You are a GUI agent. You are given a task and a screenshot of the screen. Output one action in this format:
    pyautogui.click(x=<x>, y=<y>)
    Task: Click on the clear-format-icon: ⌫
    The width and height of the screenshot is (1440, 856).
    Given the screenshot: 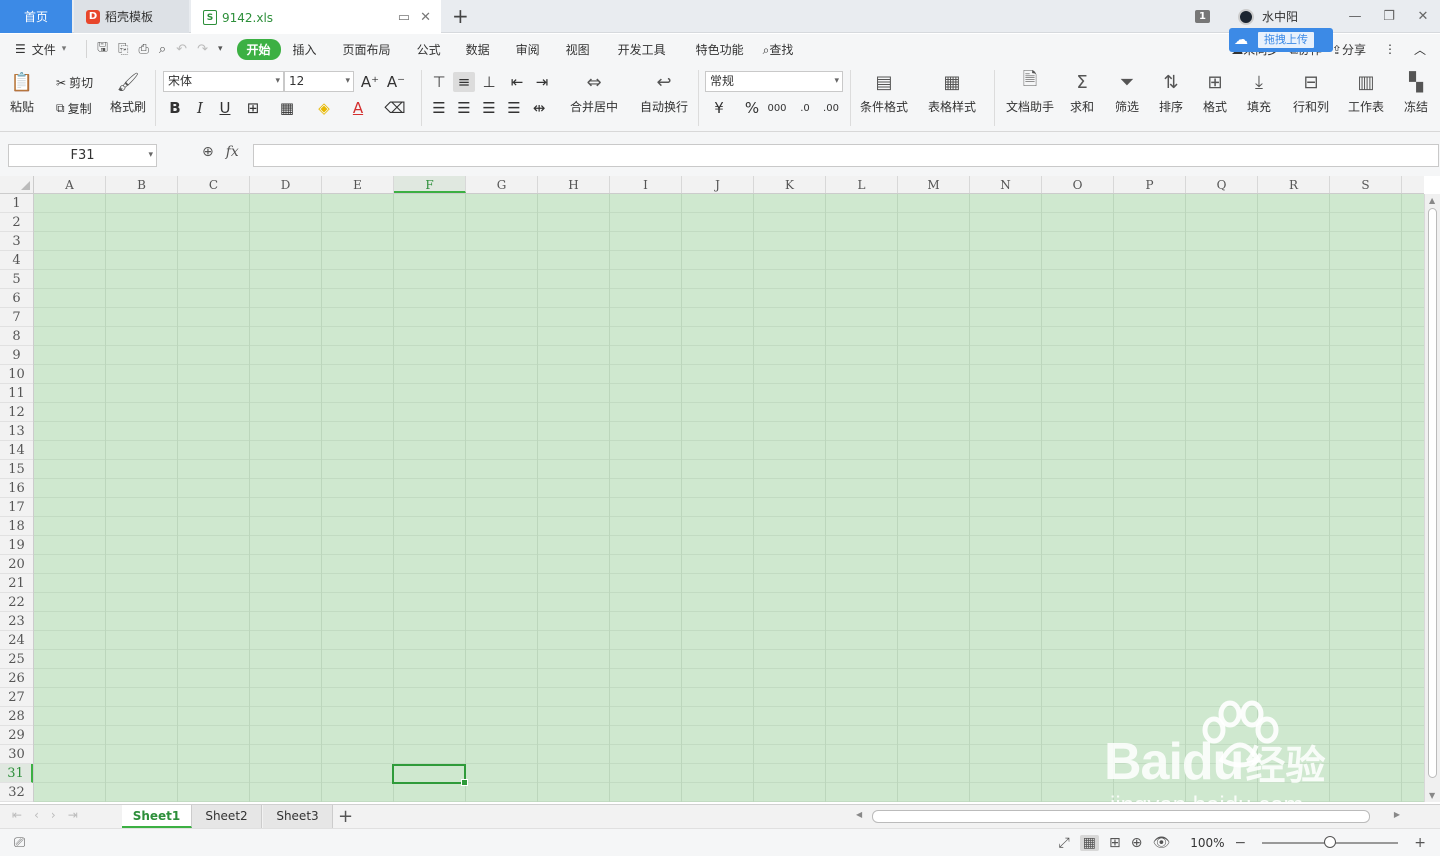 What is the action you would take?
    pyautogui.click(x=395, y=108)
    